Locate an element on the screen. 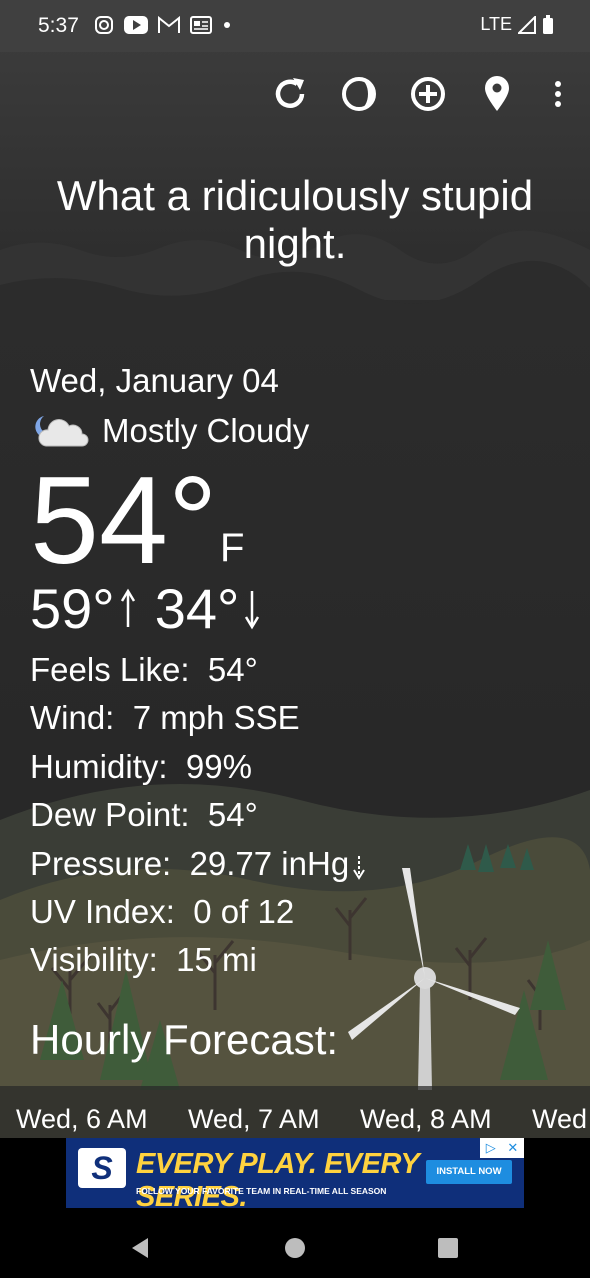 This screenshot has width=590, height=1278. youtube-icon is located at coordinates (136, 25).